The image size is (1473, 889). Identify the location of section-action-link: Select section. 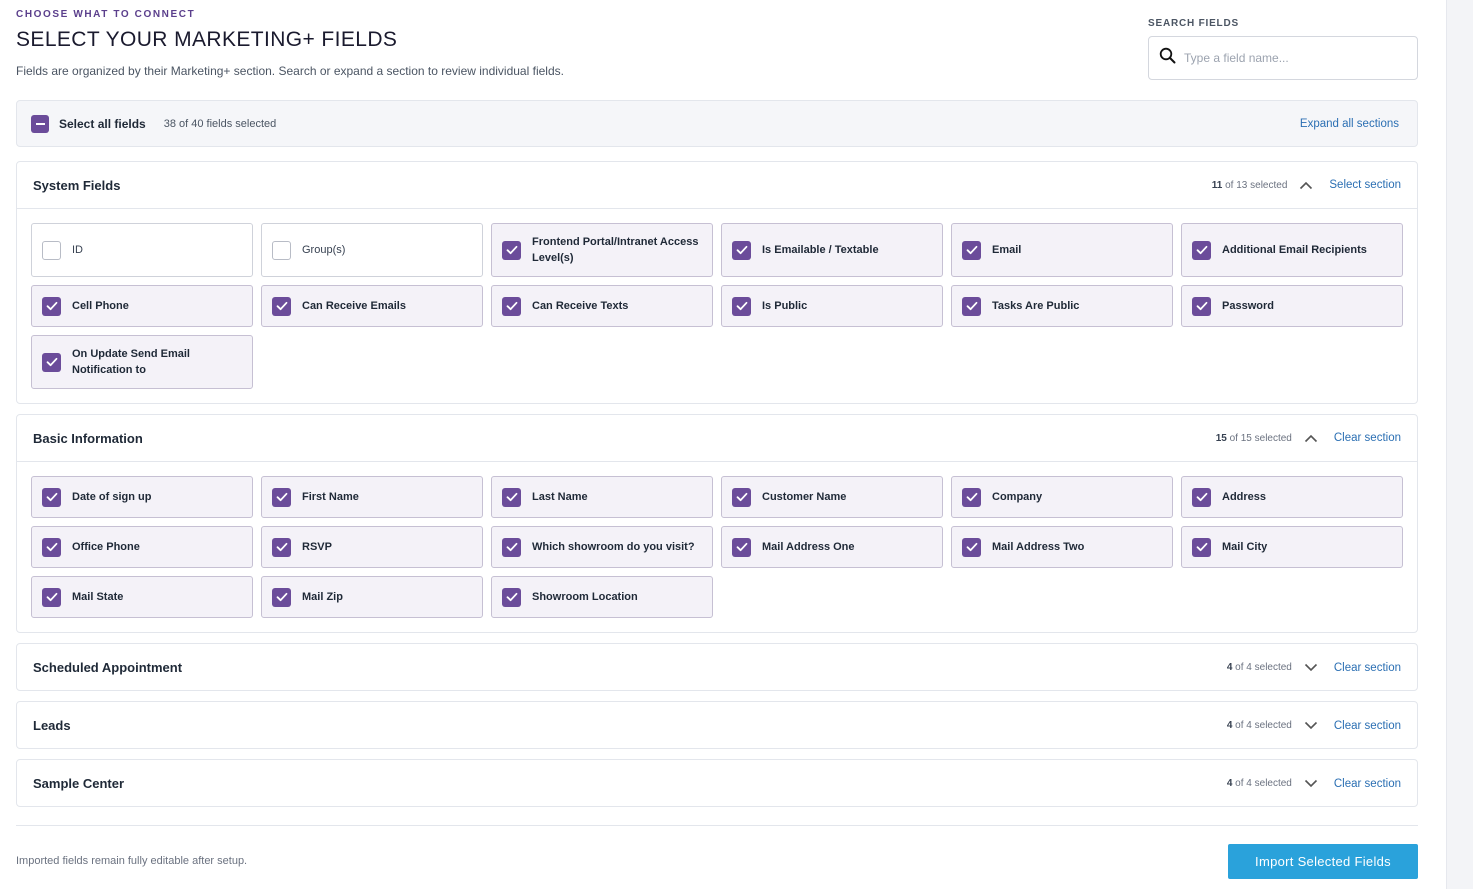
(1365, 185).